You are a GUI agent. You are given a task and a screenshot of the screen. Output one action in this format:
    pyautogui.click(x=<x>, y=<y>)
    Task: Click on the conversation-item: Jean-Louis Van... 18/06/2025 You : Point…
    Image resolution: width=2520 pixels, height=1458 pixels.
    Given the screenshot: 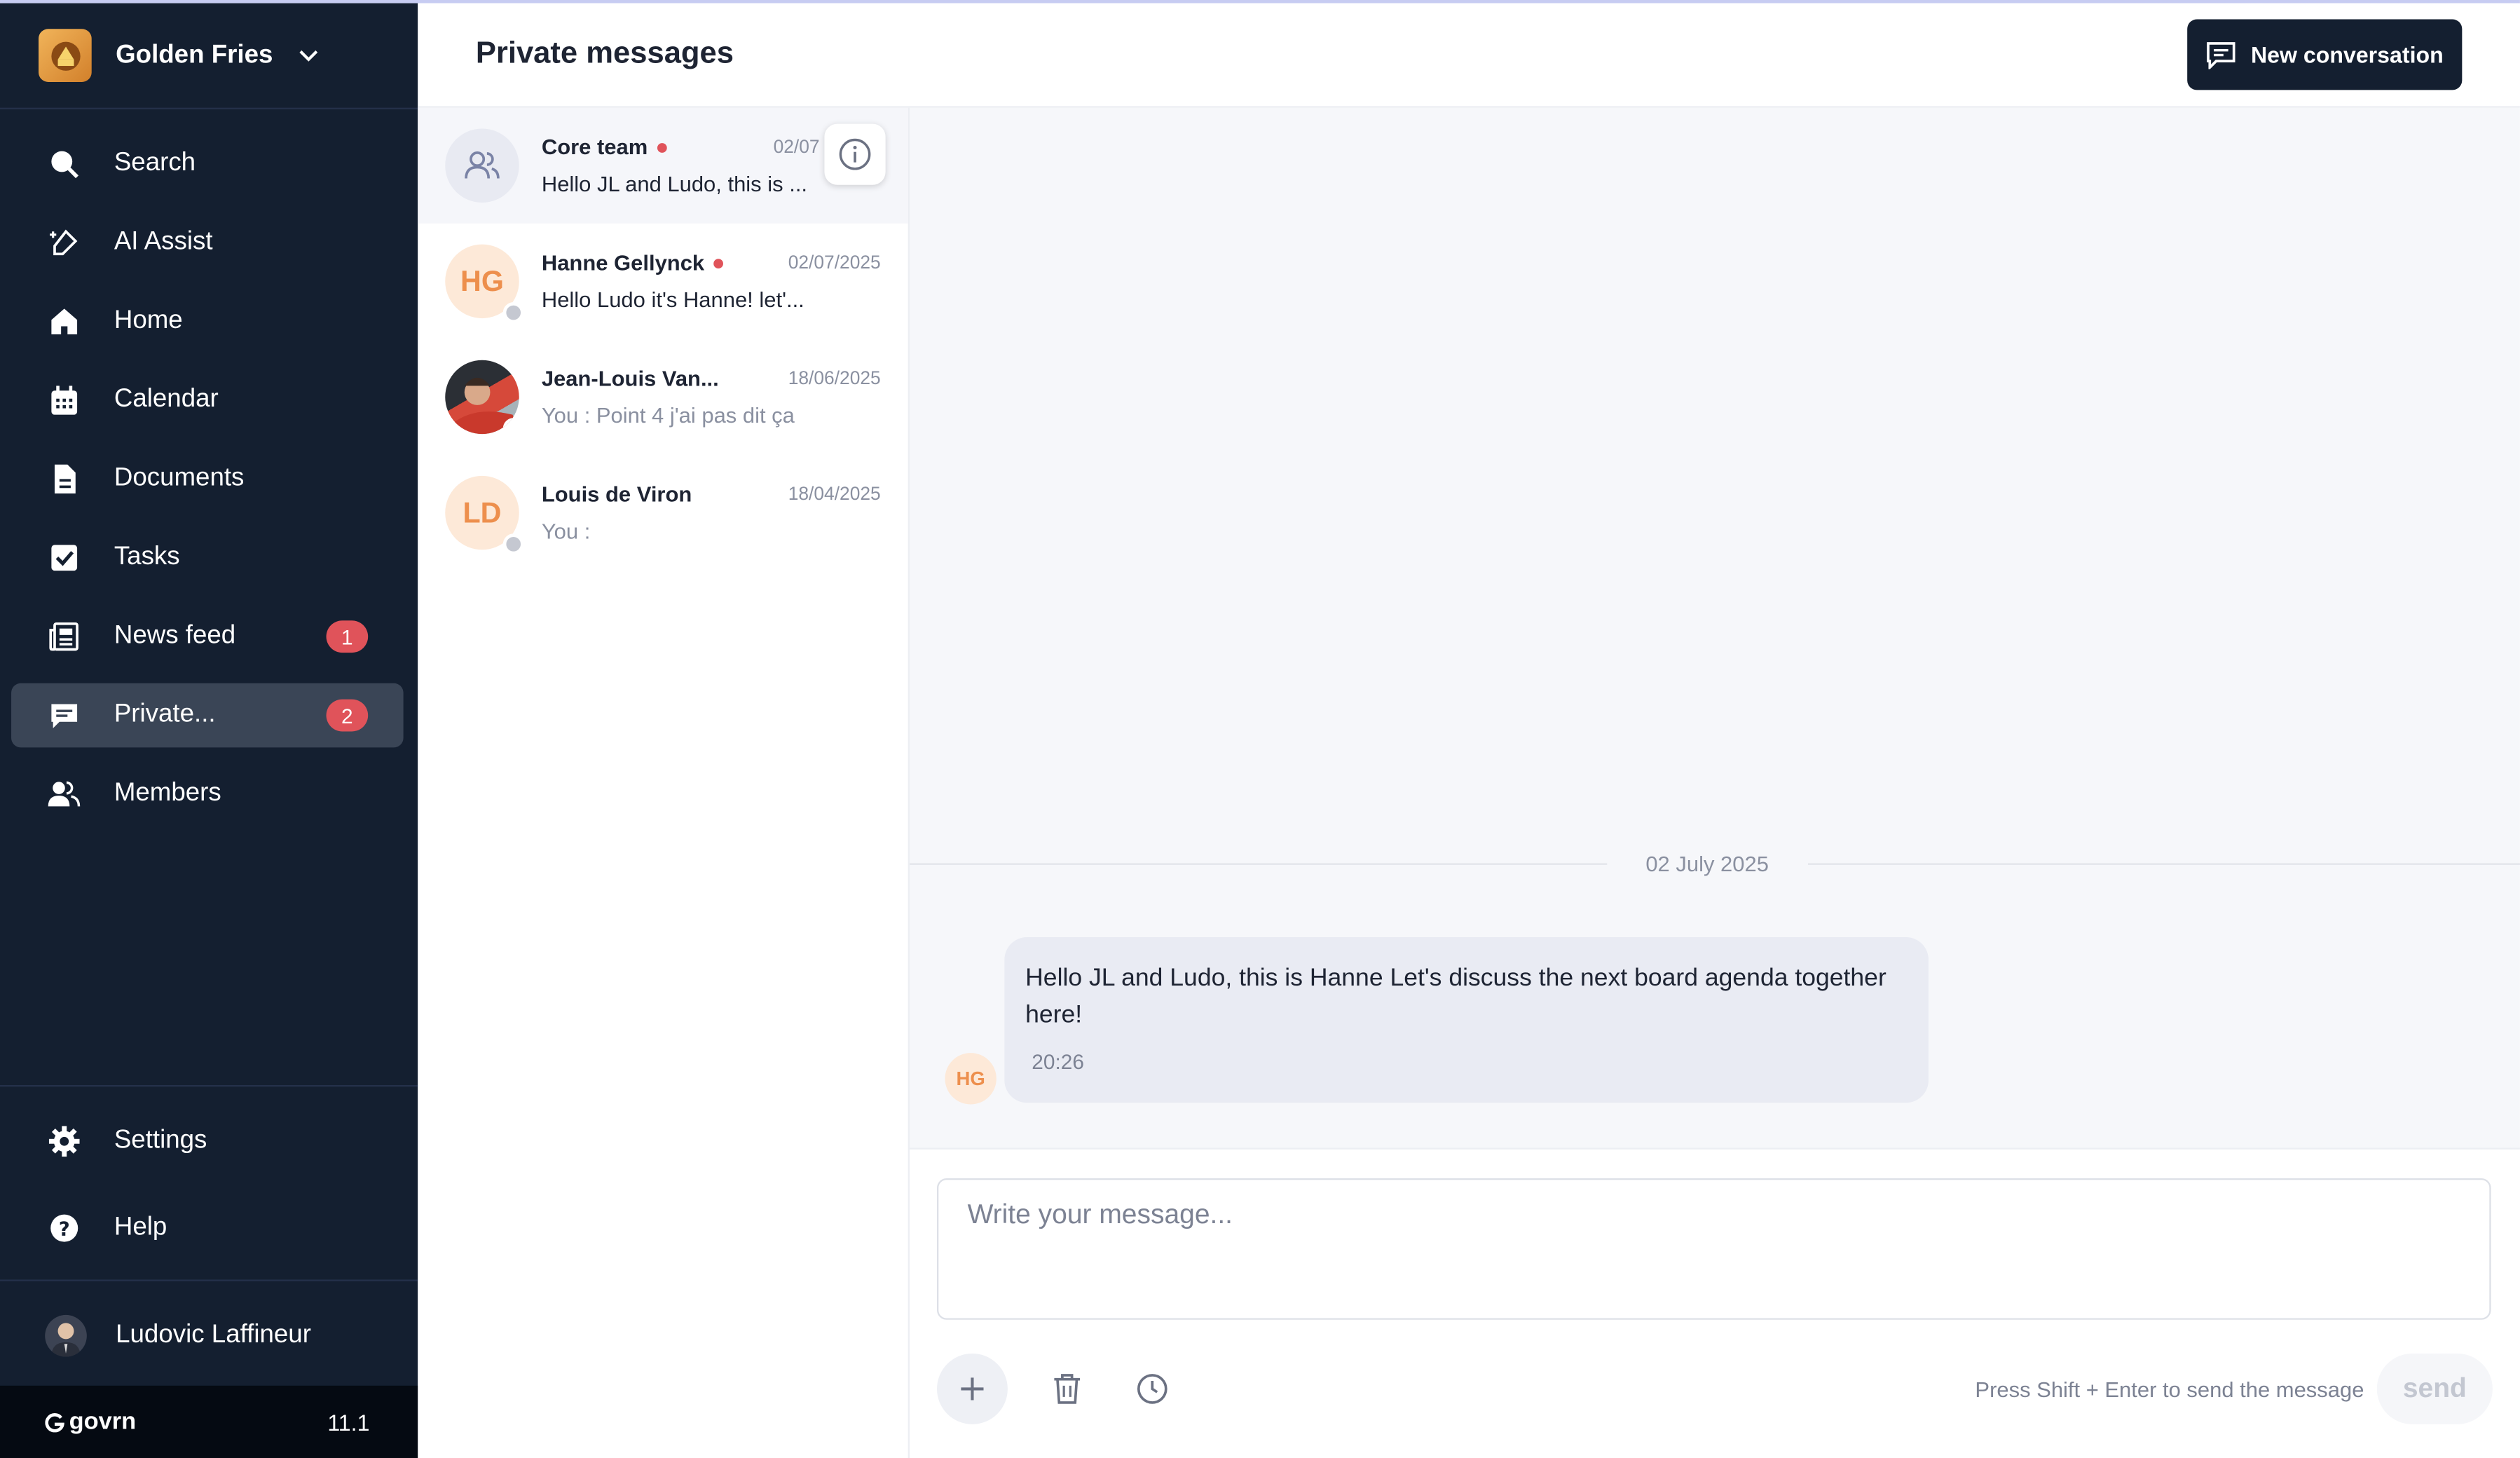 What is the action you would take?
    pyautogui.click(x=663, y=397)
    